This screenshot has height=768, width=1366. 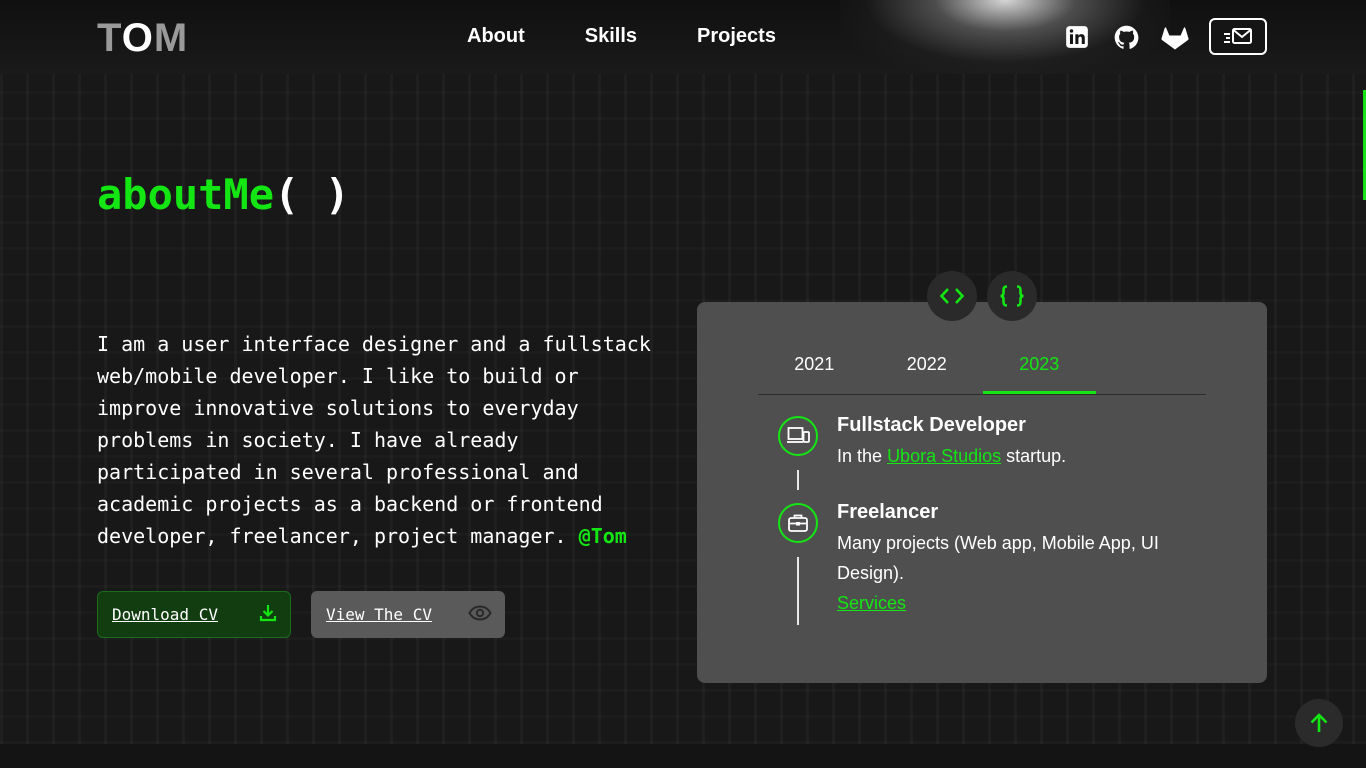 I want to click on view-cv-button: View The CV, so click(x=408, y=614).